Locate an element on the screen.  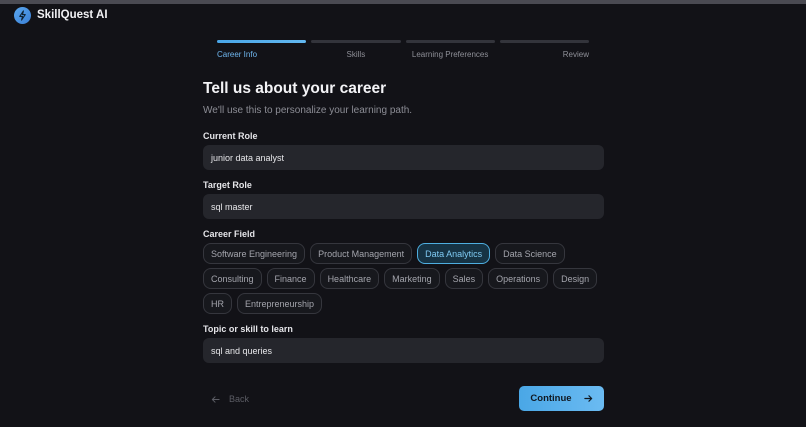
step-career-info: Career Info is located at coordinates (262, 49).